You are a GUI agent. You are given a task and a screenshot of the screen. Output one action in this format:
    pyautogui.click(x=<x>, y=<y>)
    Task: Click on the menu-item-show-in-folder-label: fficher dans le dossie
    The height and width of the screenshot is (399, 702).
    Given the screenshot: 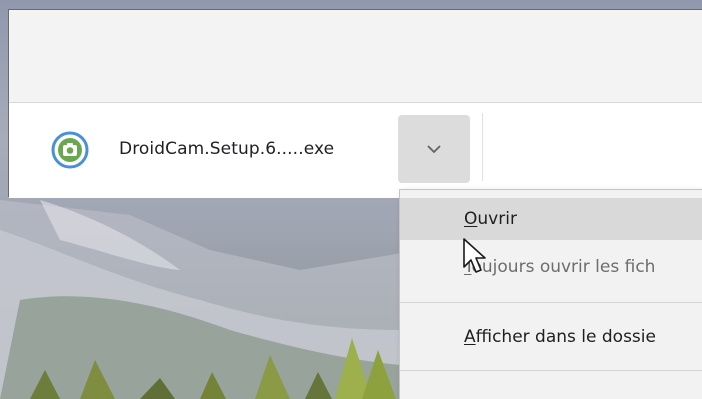 What is the action you would take?
    pyautogui.click(x=565, y=337)
    